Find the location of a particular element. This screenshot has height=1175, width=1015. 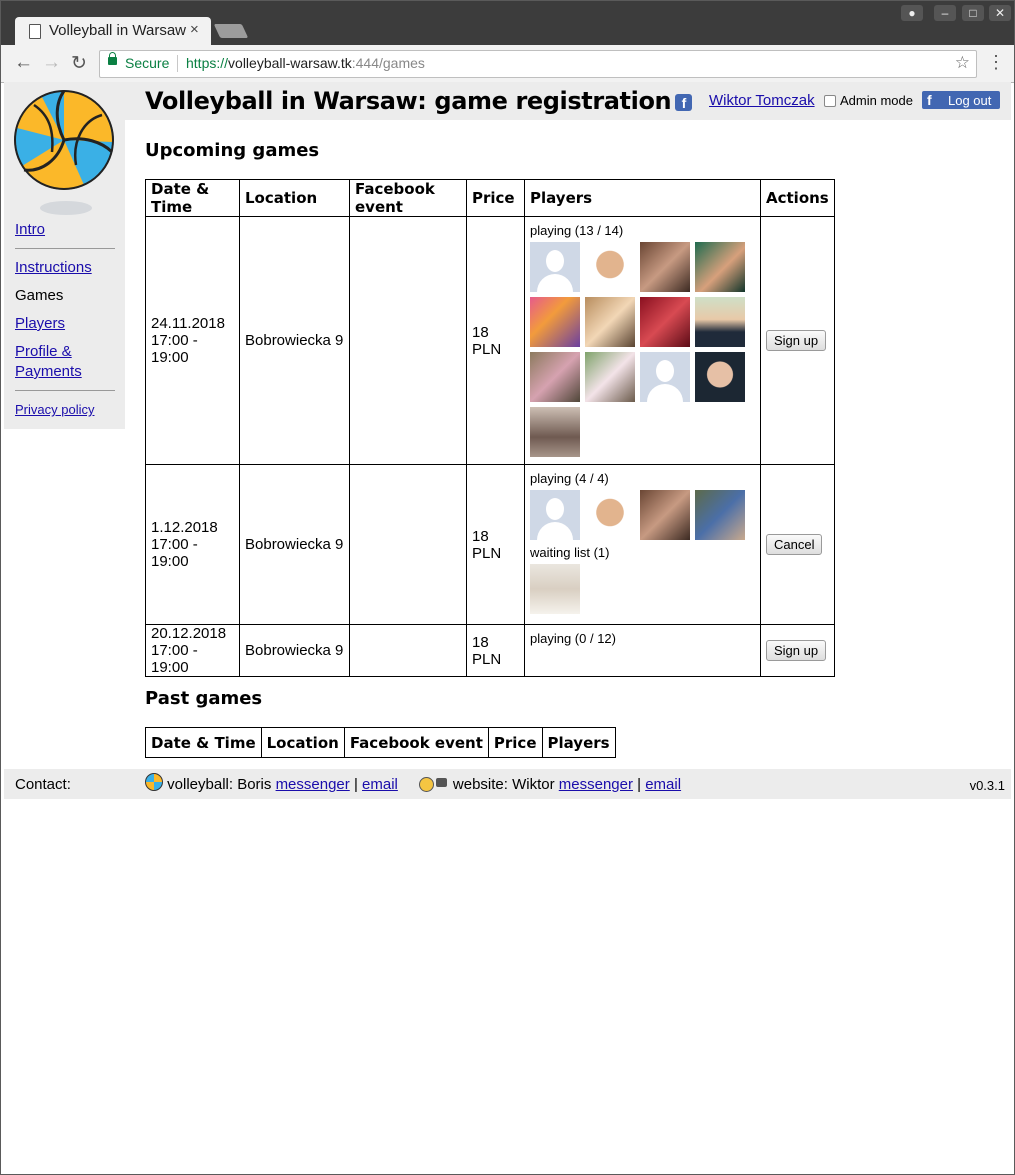

playing-count: playing (0 / 12) is located at coordinates (573, 638).